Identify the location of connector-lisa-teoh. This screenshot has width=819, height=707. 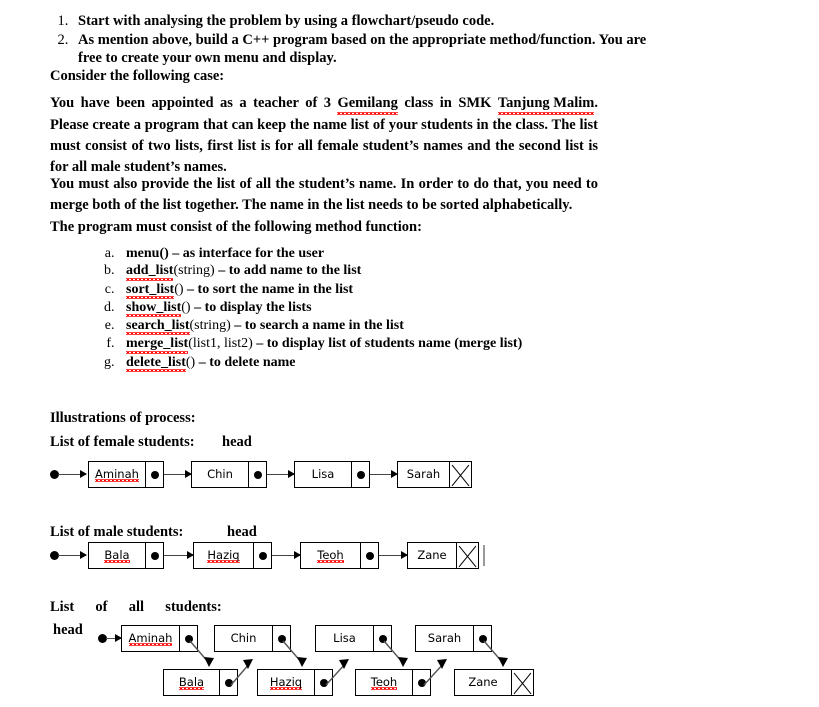
(395, 653).